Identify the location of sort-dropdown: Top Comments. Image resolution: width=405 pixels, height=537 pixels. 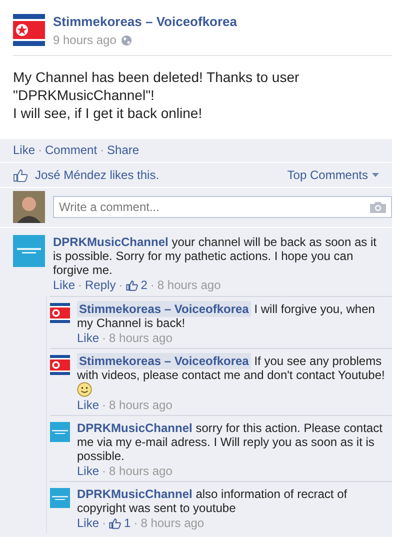
(333, 175).